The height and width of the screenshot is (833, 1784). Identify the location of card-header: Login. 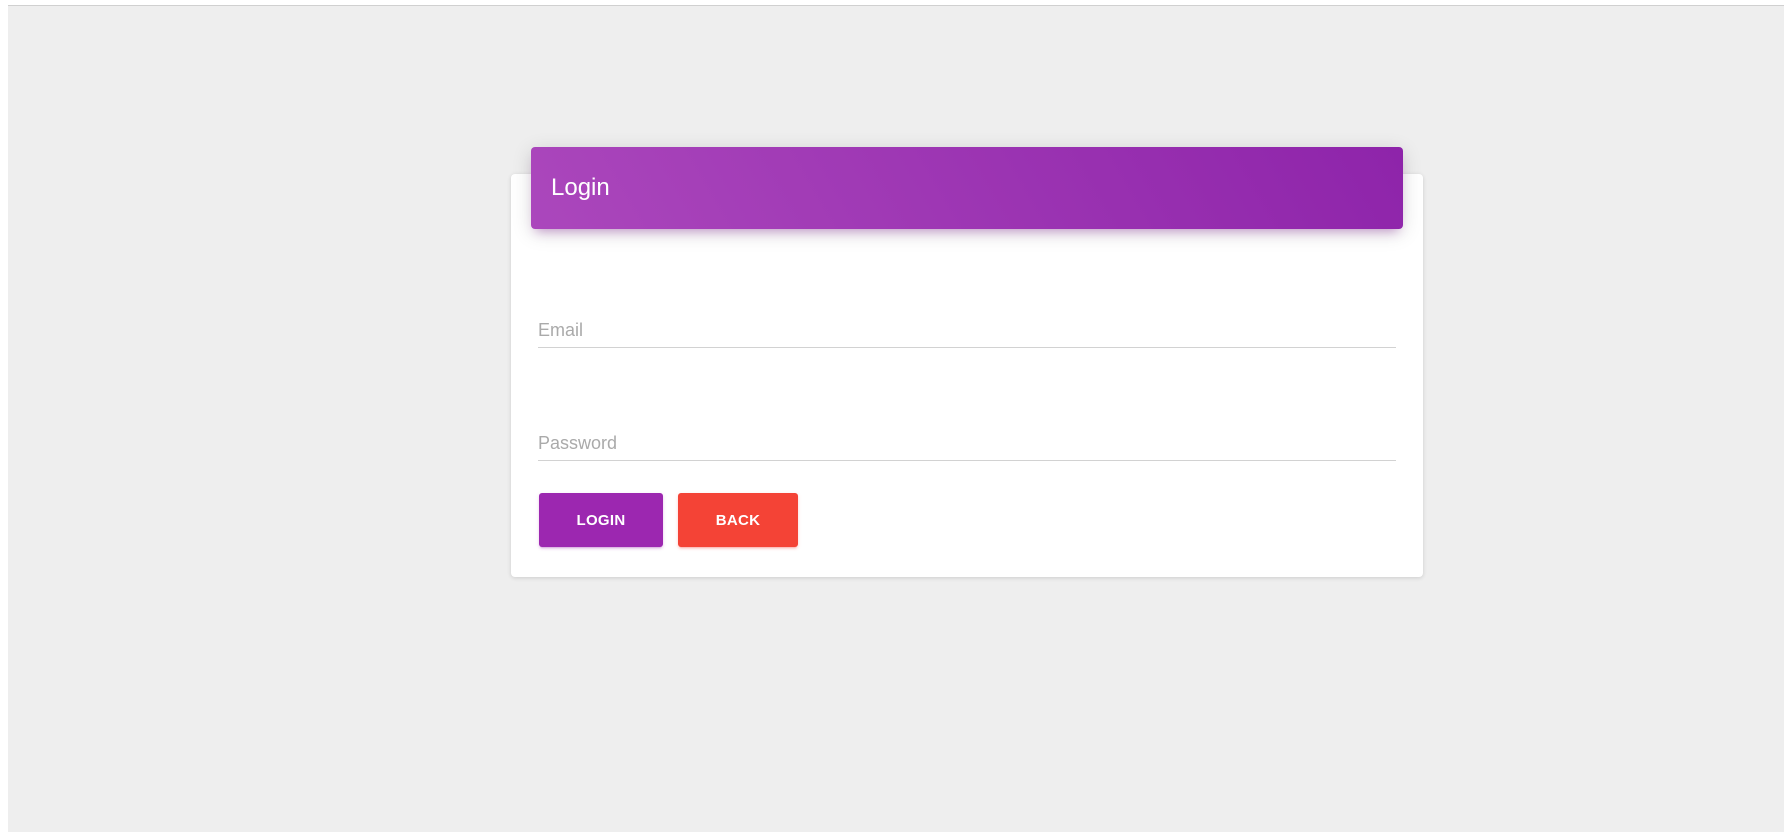
(967, 188).